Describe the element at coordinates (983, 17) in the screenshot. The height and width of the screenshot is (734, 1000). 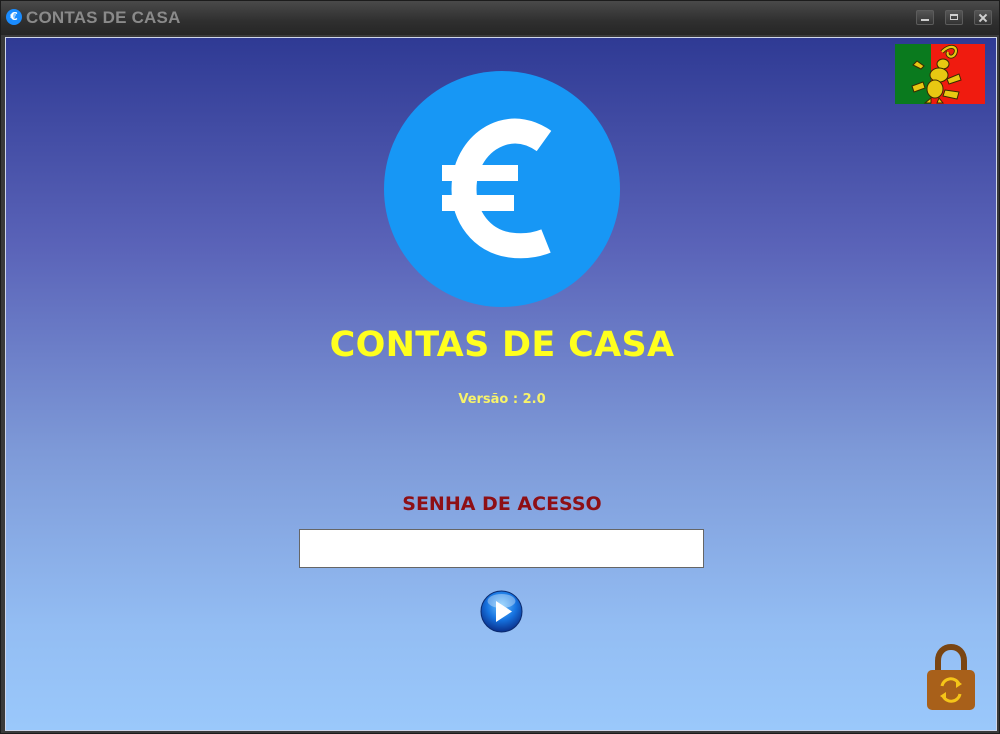
I see `close-button` at that location.